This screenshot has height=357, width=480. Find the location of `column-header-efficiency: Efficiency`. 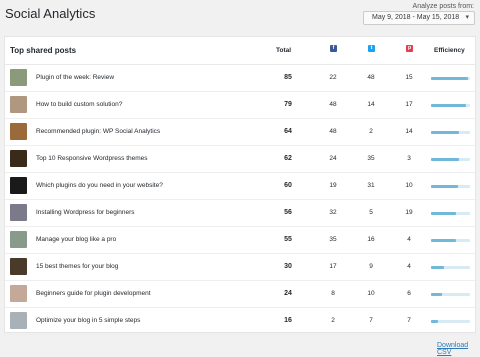

column-header-efficiency: Efficiency is located at coordinates (449, 50).